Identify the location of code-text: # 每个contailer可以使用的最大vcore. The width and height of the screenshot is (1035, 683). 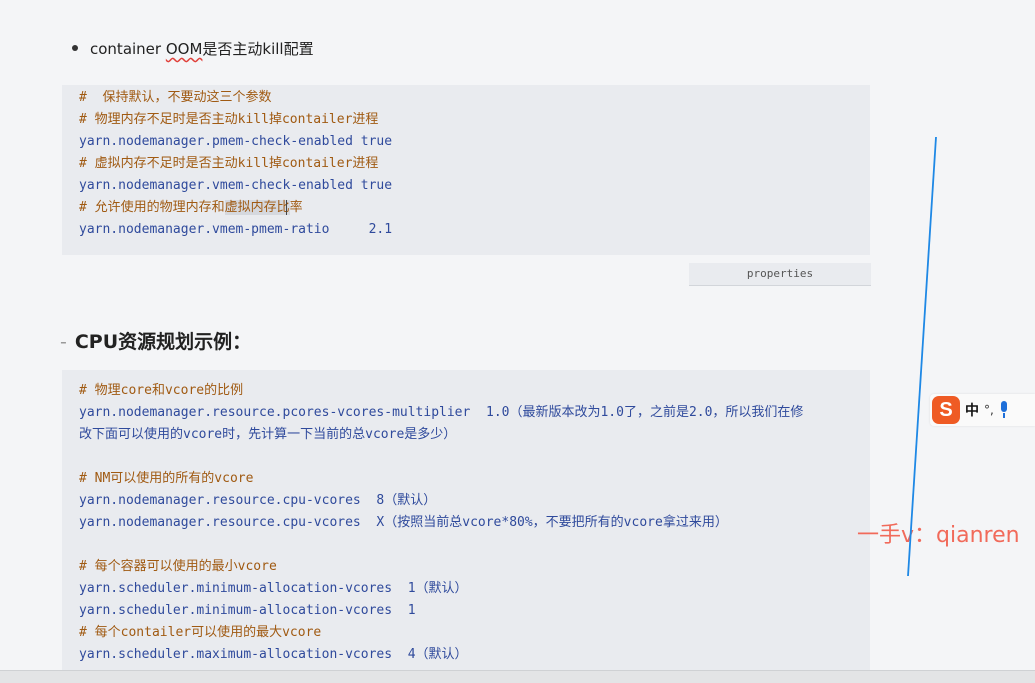
(200, 632).